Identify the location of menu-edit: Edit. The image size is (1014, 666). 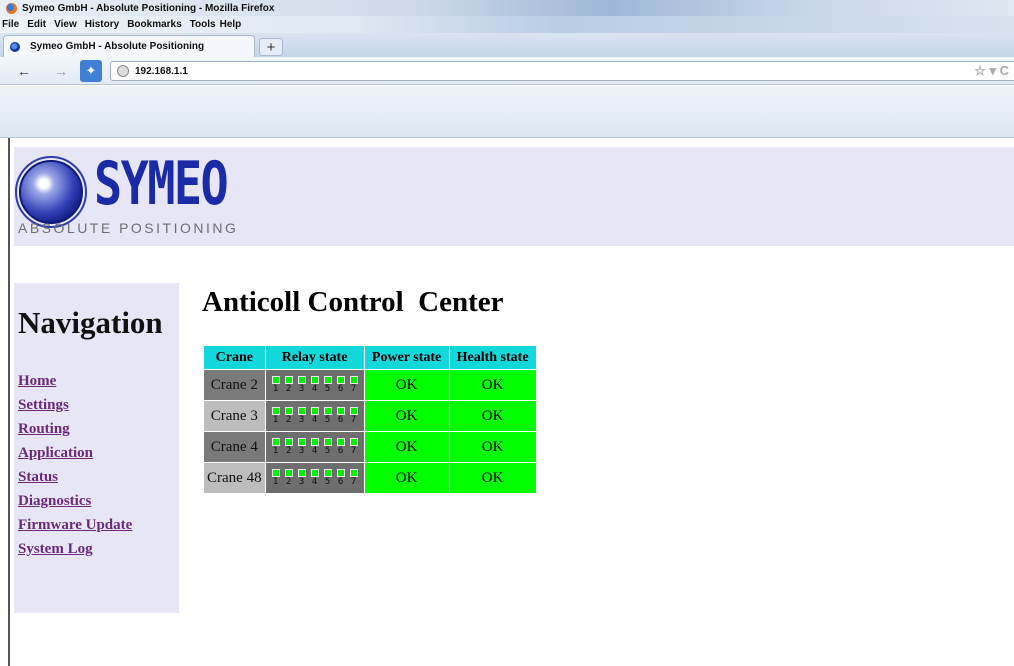
(36, 24).